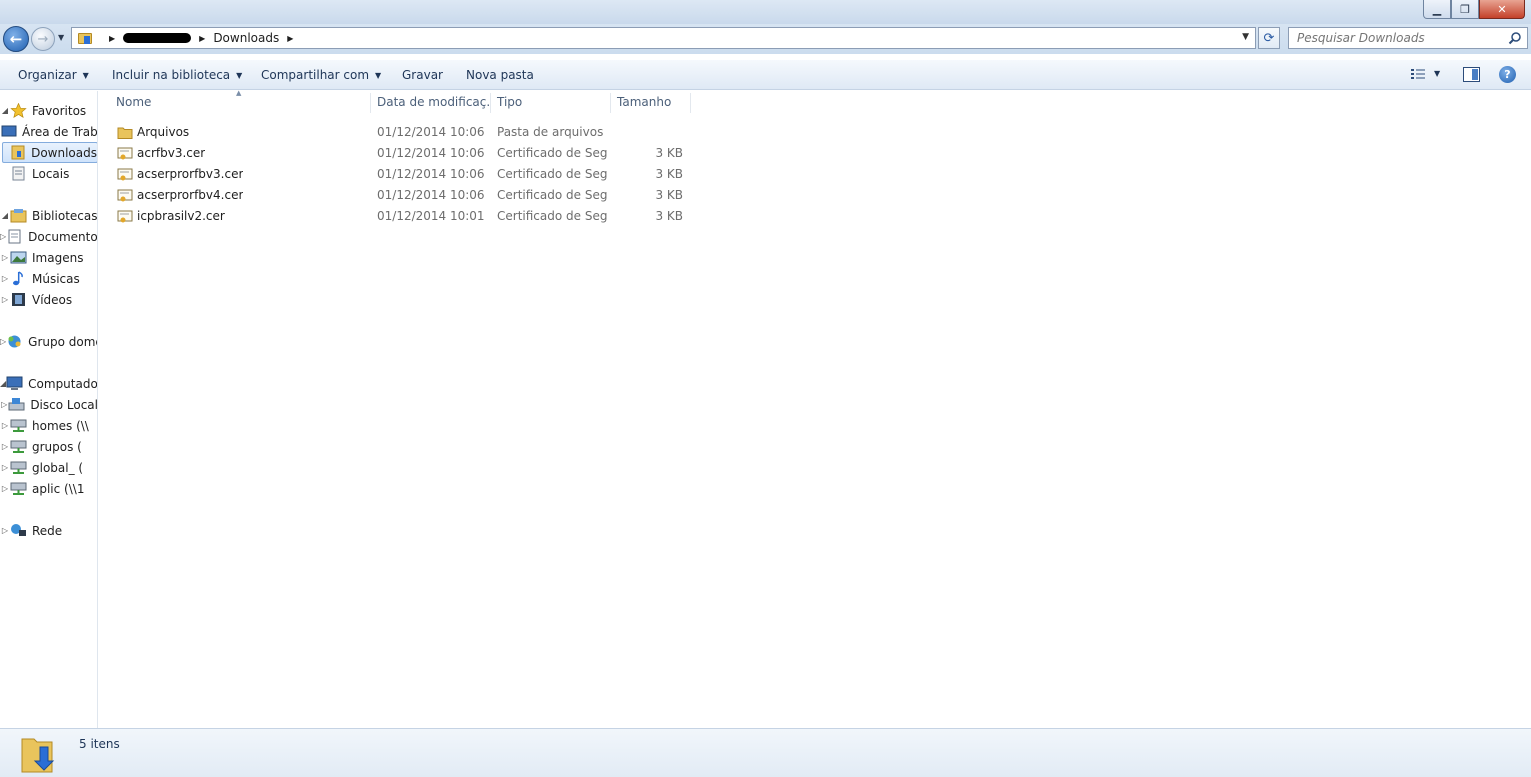  Describe the element at coordinates (64, 404) in the screenshot. I see `nav-label: Disco Local` at that location.